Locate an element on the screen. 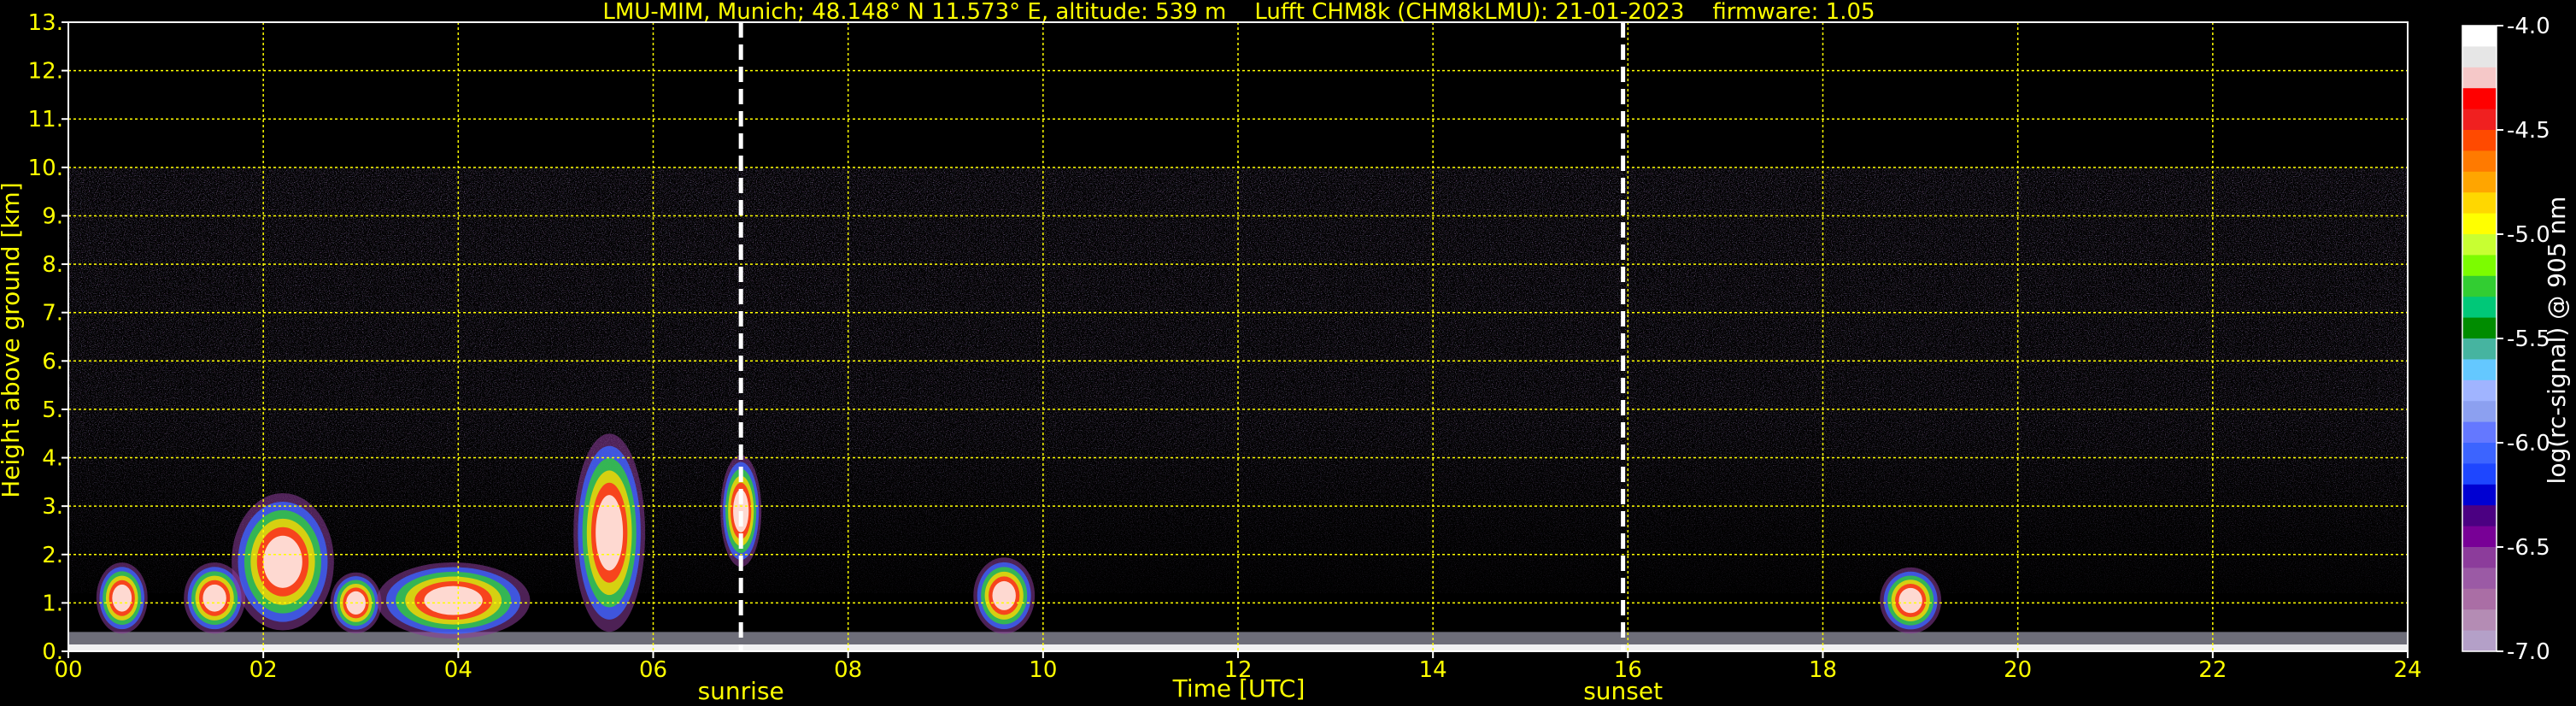 The height and width of the screenshot is (706, 2576). y-axis: 0.1.2.3.4.5.6.7.8.9.10.11.12.13. is located at coordinates (48, 337).